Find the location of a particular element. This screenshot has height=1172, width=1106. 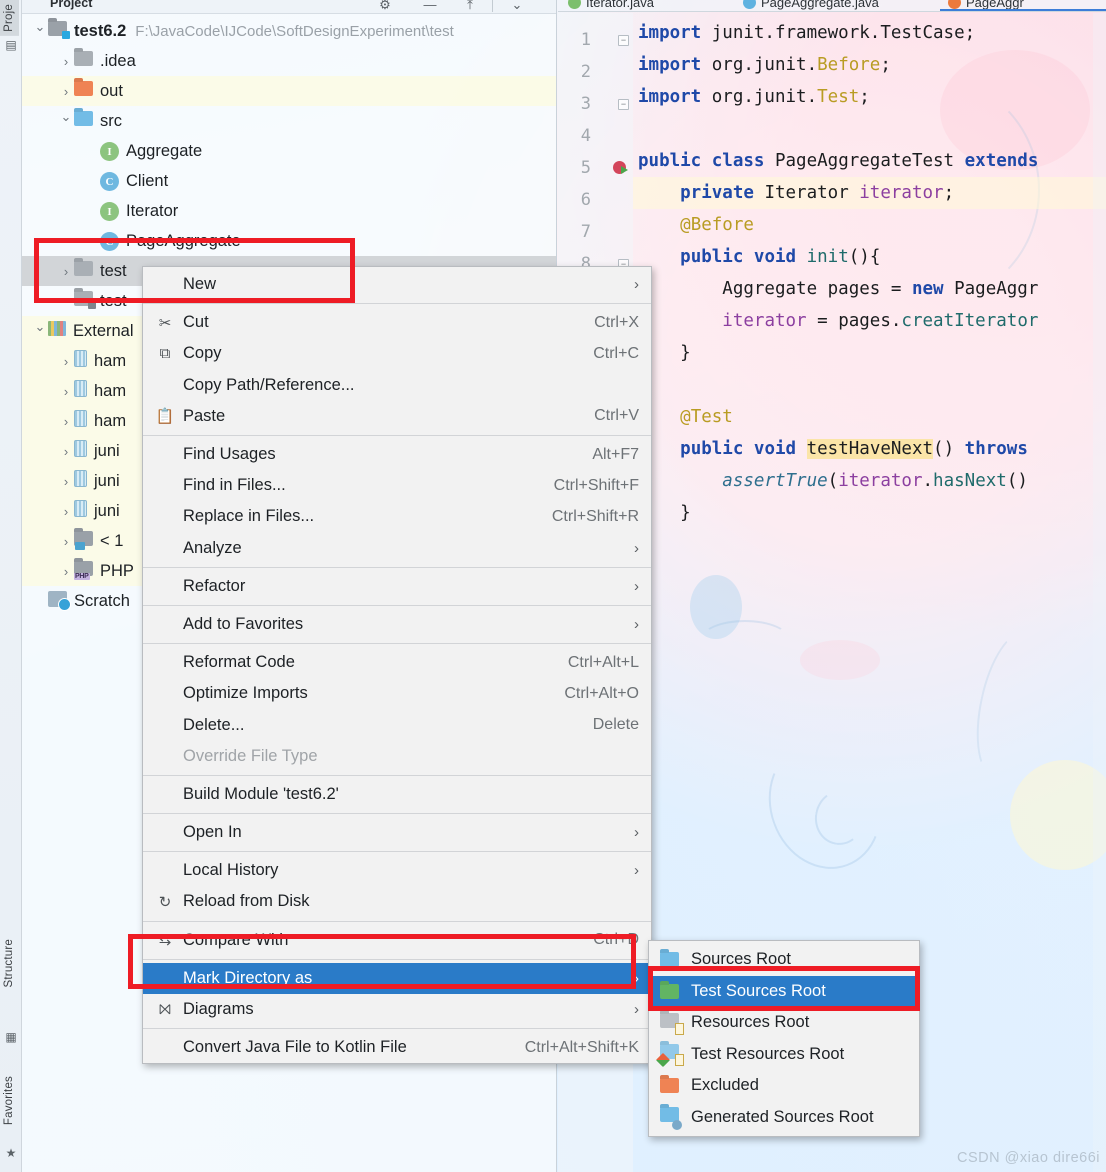

compare-icon: ⇆ is located at coordinates (165, 941).